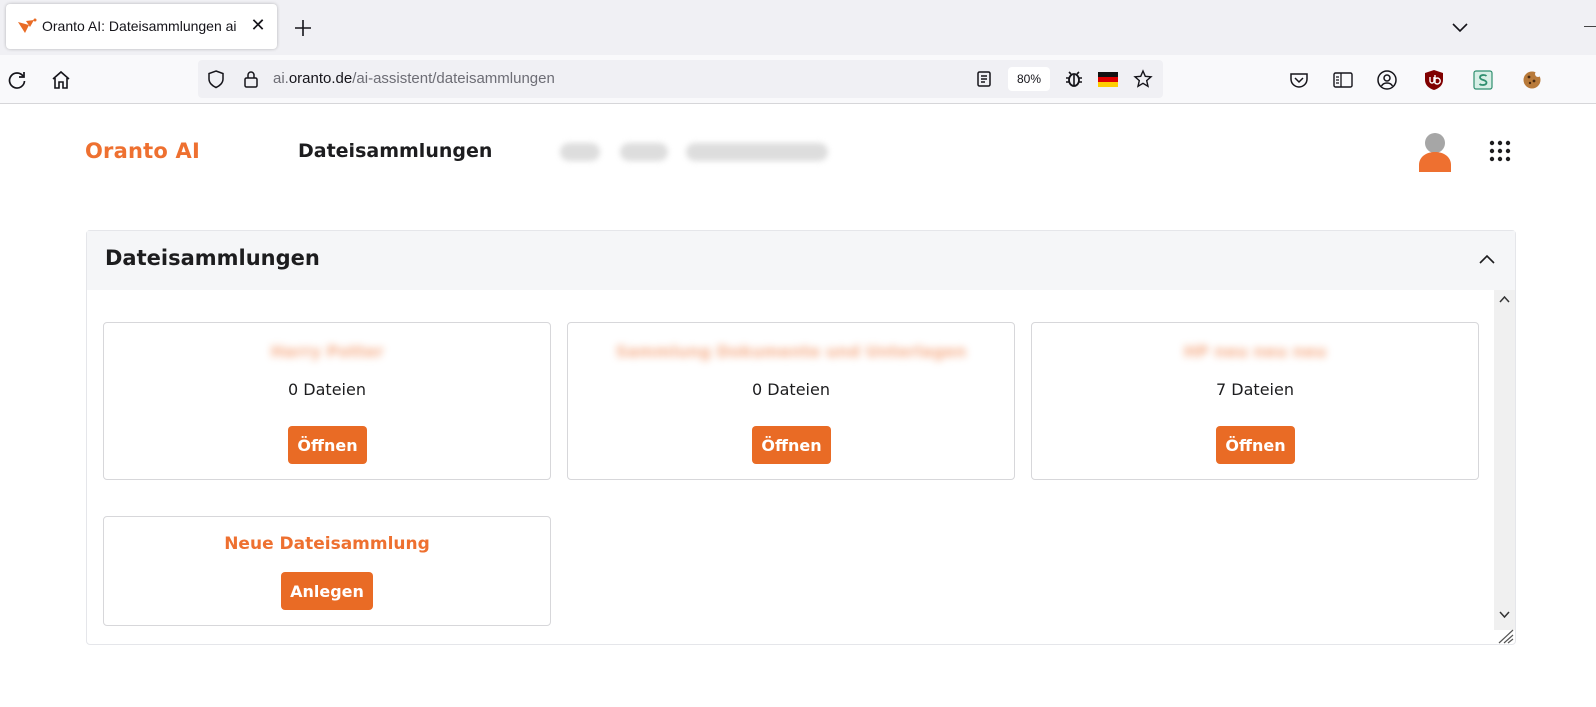 The image size is (1596, 707). Describe the element at coordinates (61, 80) in the screenshot. I see `home-icon` at that location.